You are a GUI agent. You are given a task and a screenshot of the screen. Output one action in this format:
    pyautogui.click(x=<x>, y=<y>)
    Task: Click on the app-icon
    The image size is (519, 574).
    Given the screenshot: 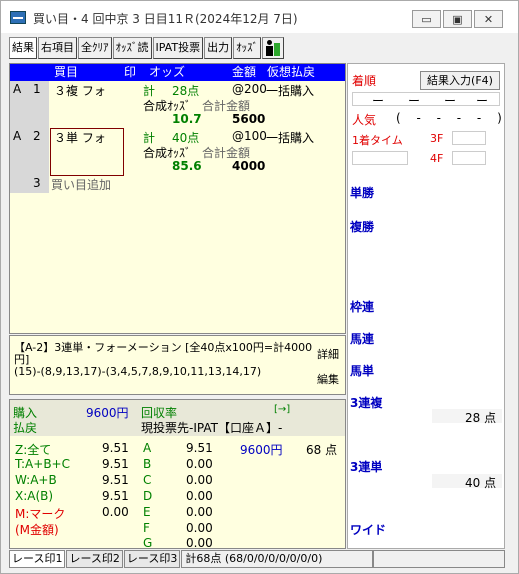 What is the action you would take?
    pyautogui.click(x=18, y=17)
    